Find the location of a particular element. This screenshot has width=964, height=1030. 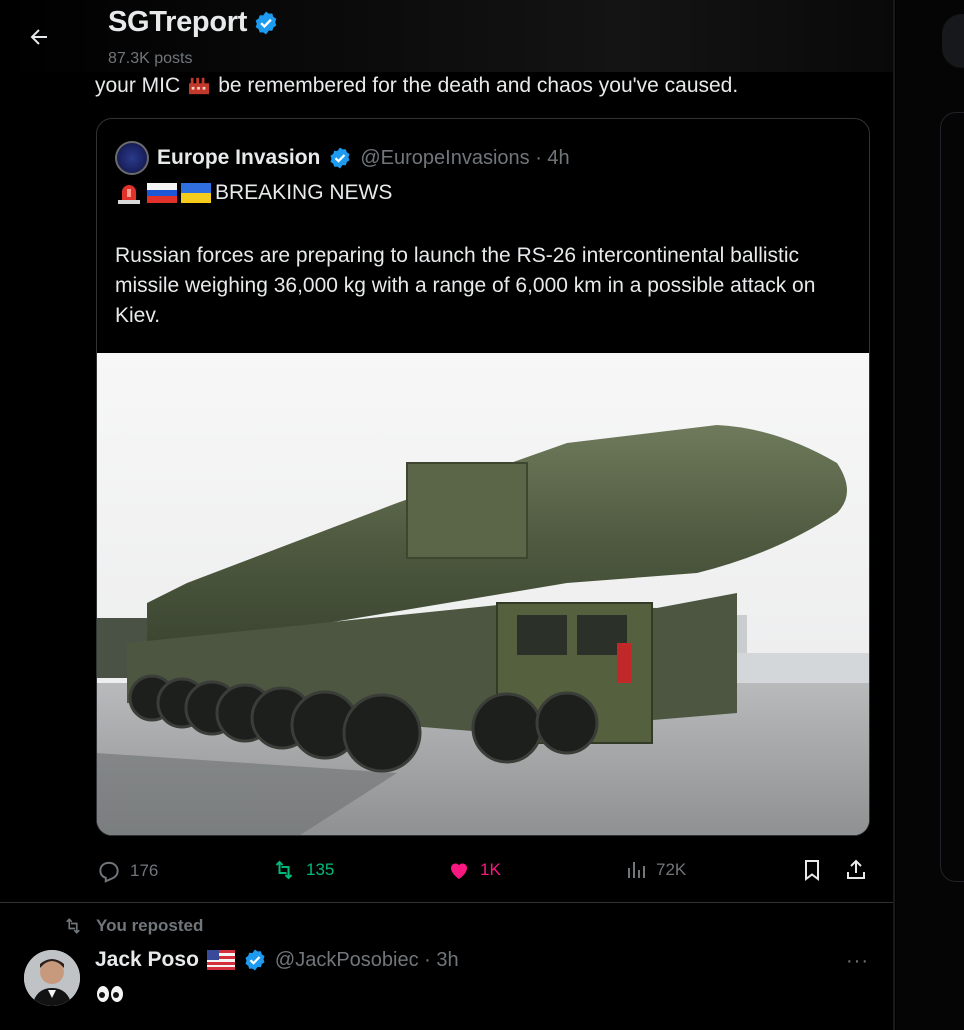

avatar-photo is located at coordinates (52, 978).